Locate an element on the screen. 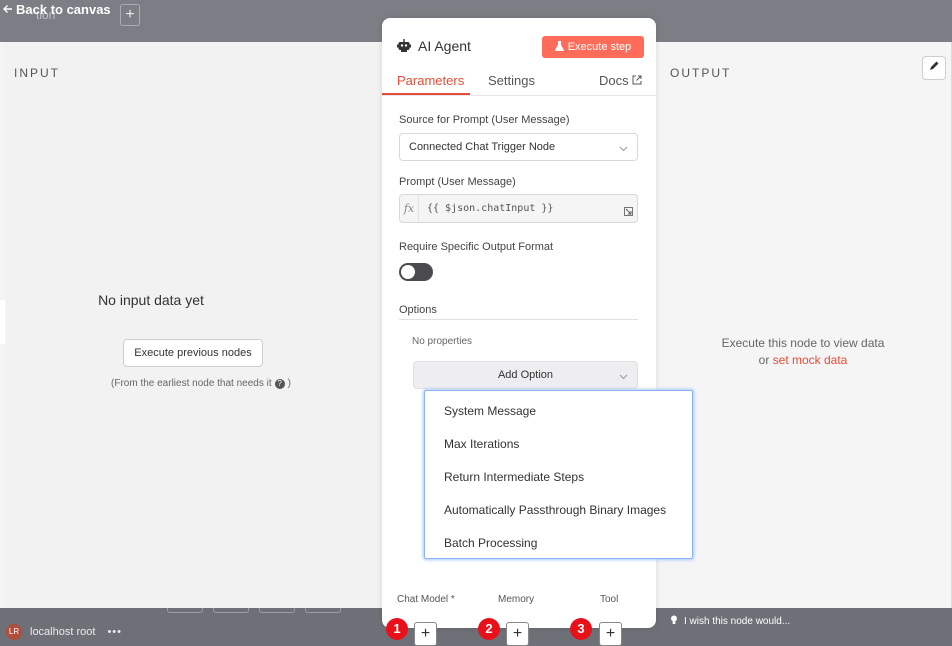 The height and width of the screenshot is (646, 952). lightbulb-icon is located at coordinates (674, 621).